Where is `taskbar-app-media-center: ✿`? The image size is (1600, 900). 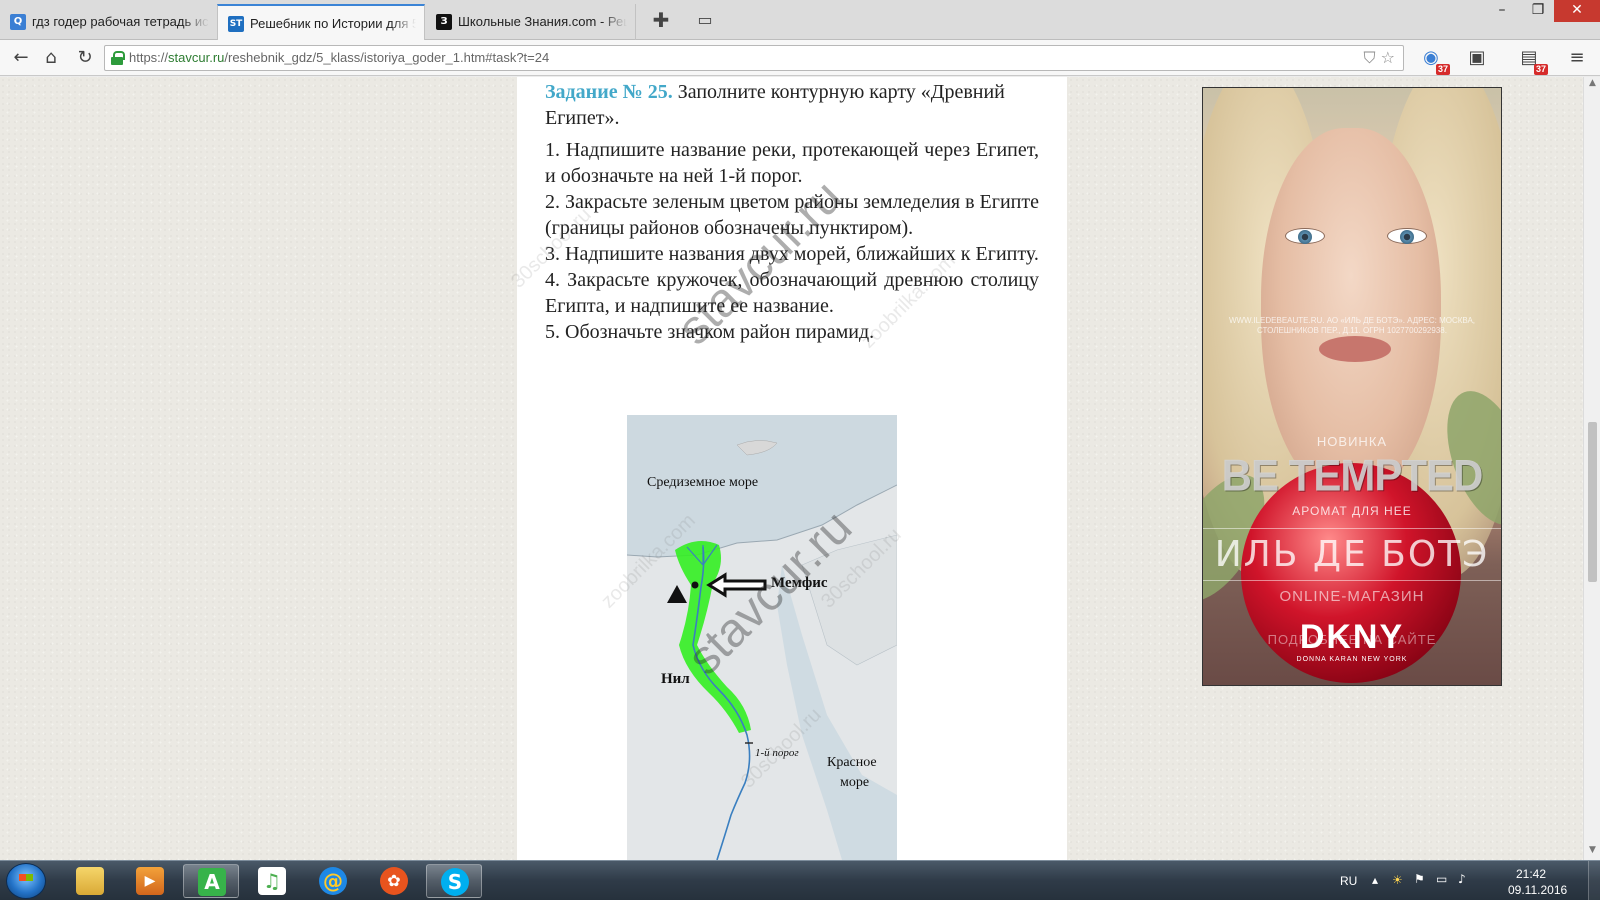 taskbar-app-media-center: ✿ is located at coordinates (394, 881).